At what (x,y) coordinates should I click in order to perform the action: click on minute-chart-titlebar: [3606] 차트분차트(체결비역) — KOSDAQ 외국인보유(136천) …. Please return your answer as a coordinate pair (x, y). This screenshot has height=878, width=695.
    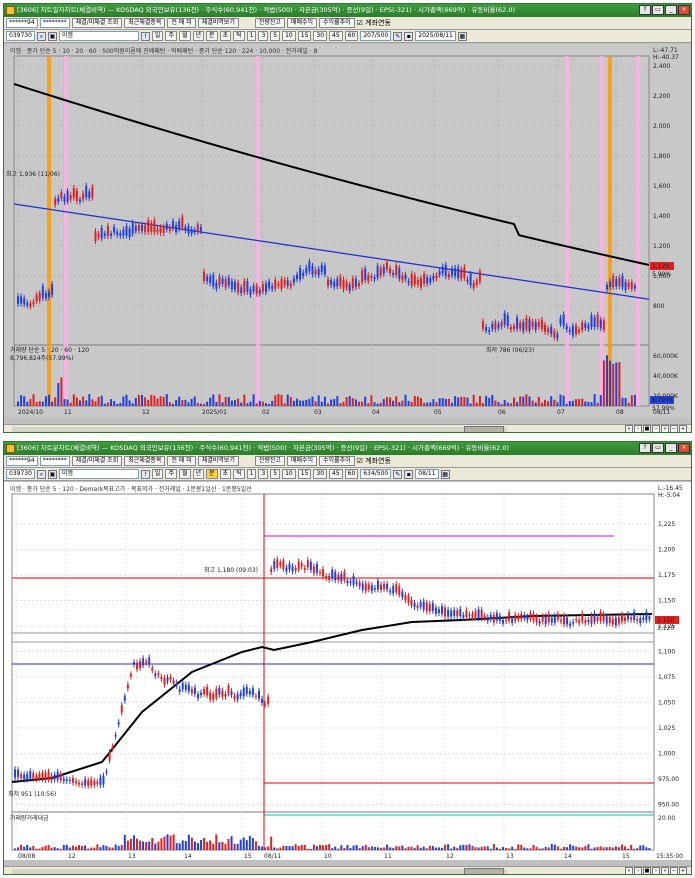
    Looking at the image, I should click on (347, 448).